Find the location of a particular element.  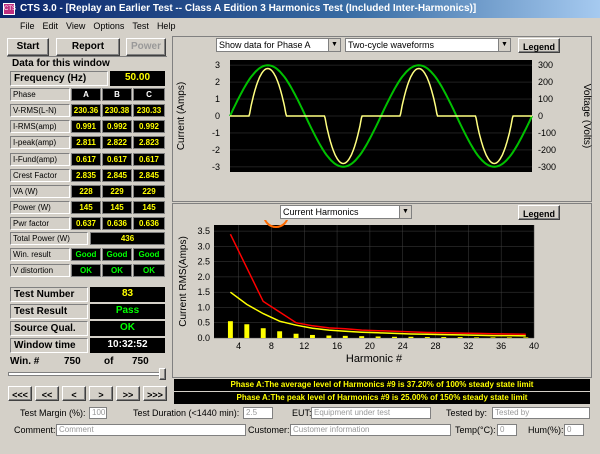

row-label: I-peak(amp) is located at coordinates (40, 143).